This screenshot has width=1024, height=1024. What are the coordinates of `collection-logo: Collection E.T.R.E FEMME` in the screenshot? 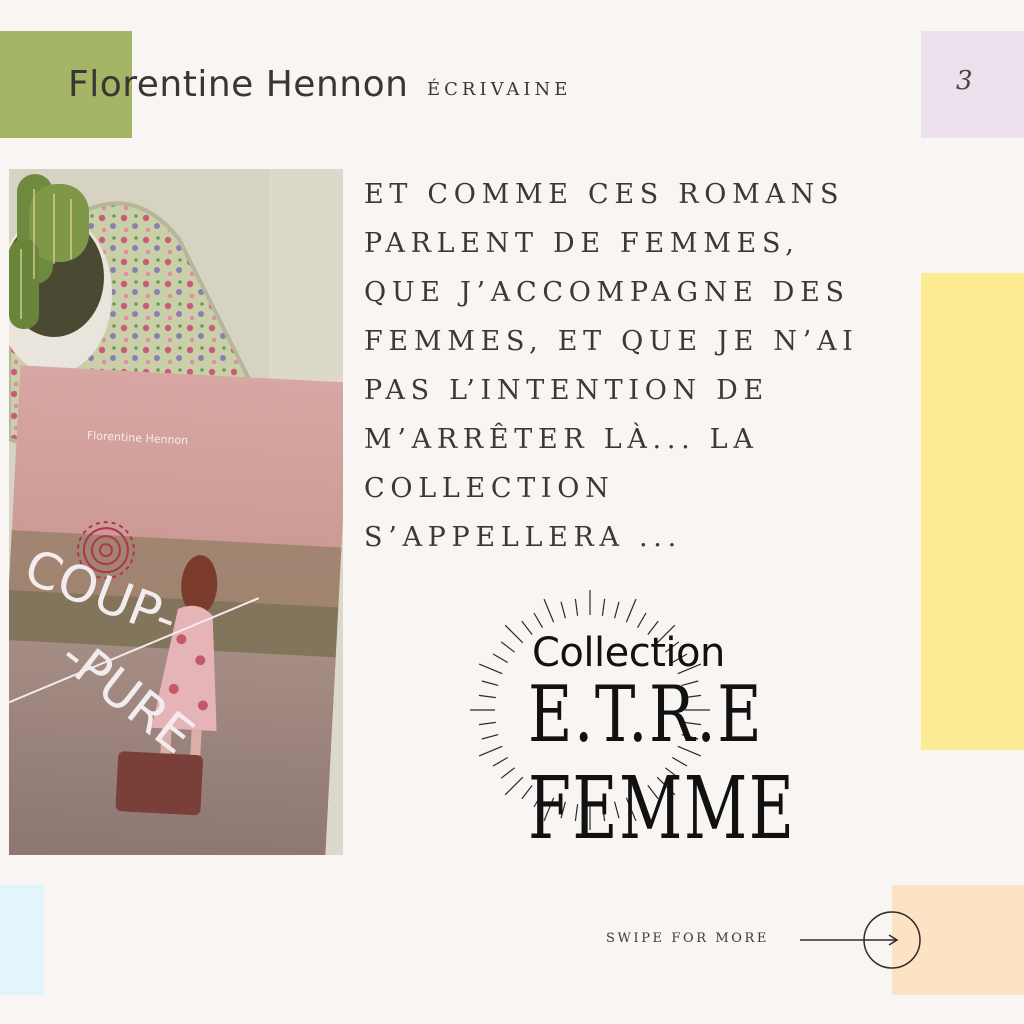 It's located at (632, 725).